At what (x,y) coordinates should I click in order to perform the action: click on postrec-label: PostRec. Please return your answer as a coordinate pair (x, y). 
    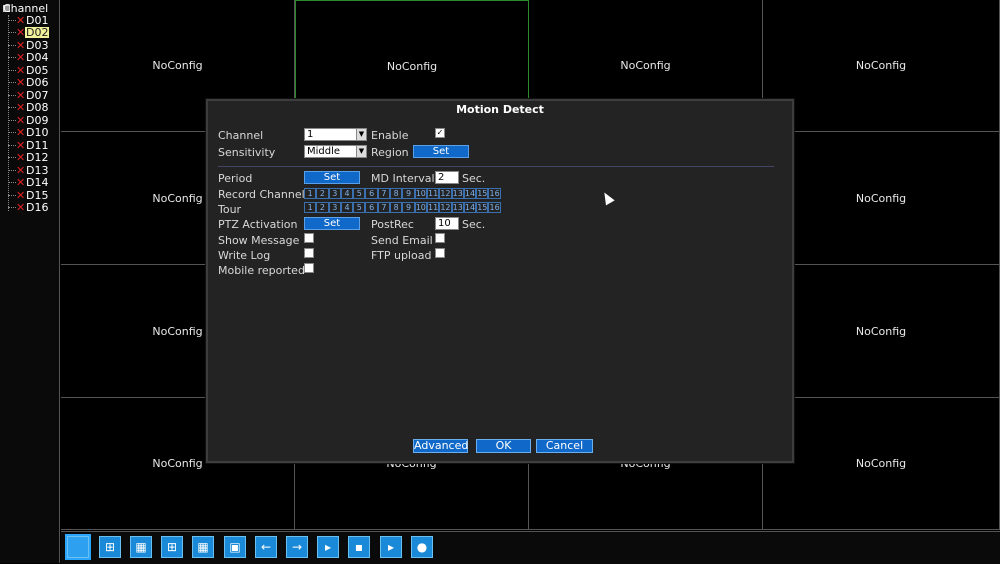
    Looking at the image, I should click on (392, 224).